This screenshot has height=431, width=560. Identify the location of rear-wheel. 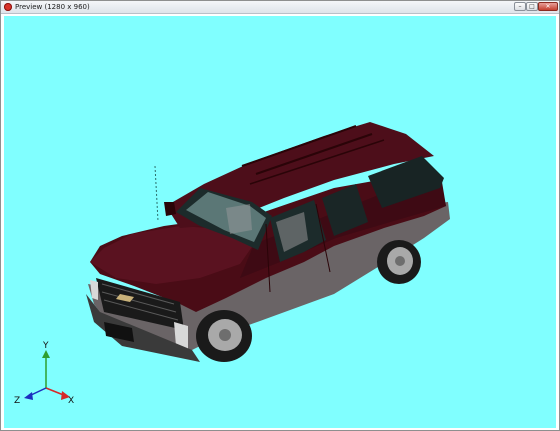
(399, 262).